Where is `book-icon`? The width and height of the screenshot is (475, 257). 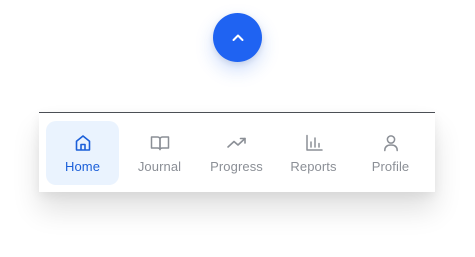 book-icon is located at coordinates (160, 143).